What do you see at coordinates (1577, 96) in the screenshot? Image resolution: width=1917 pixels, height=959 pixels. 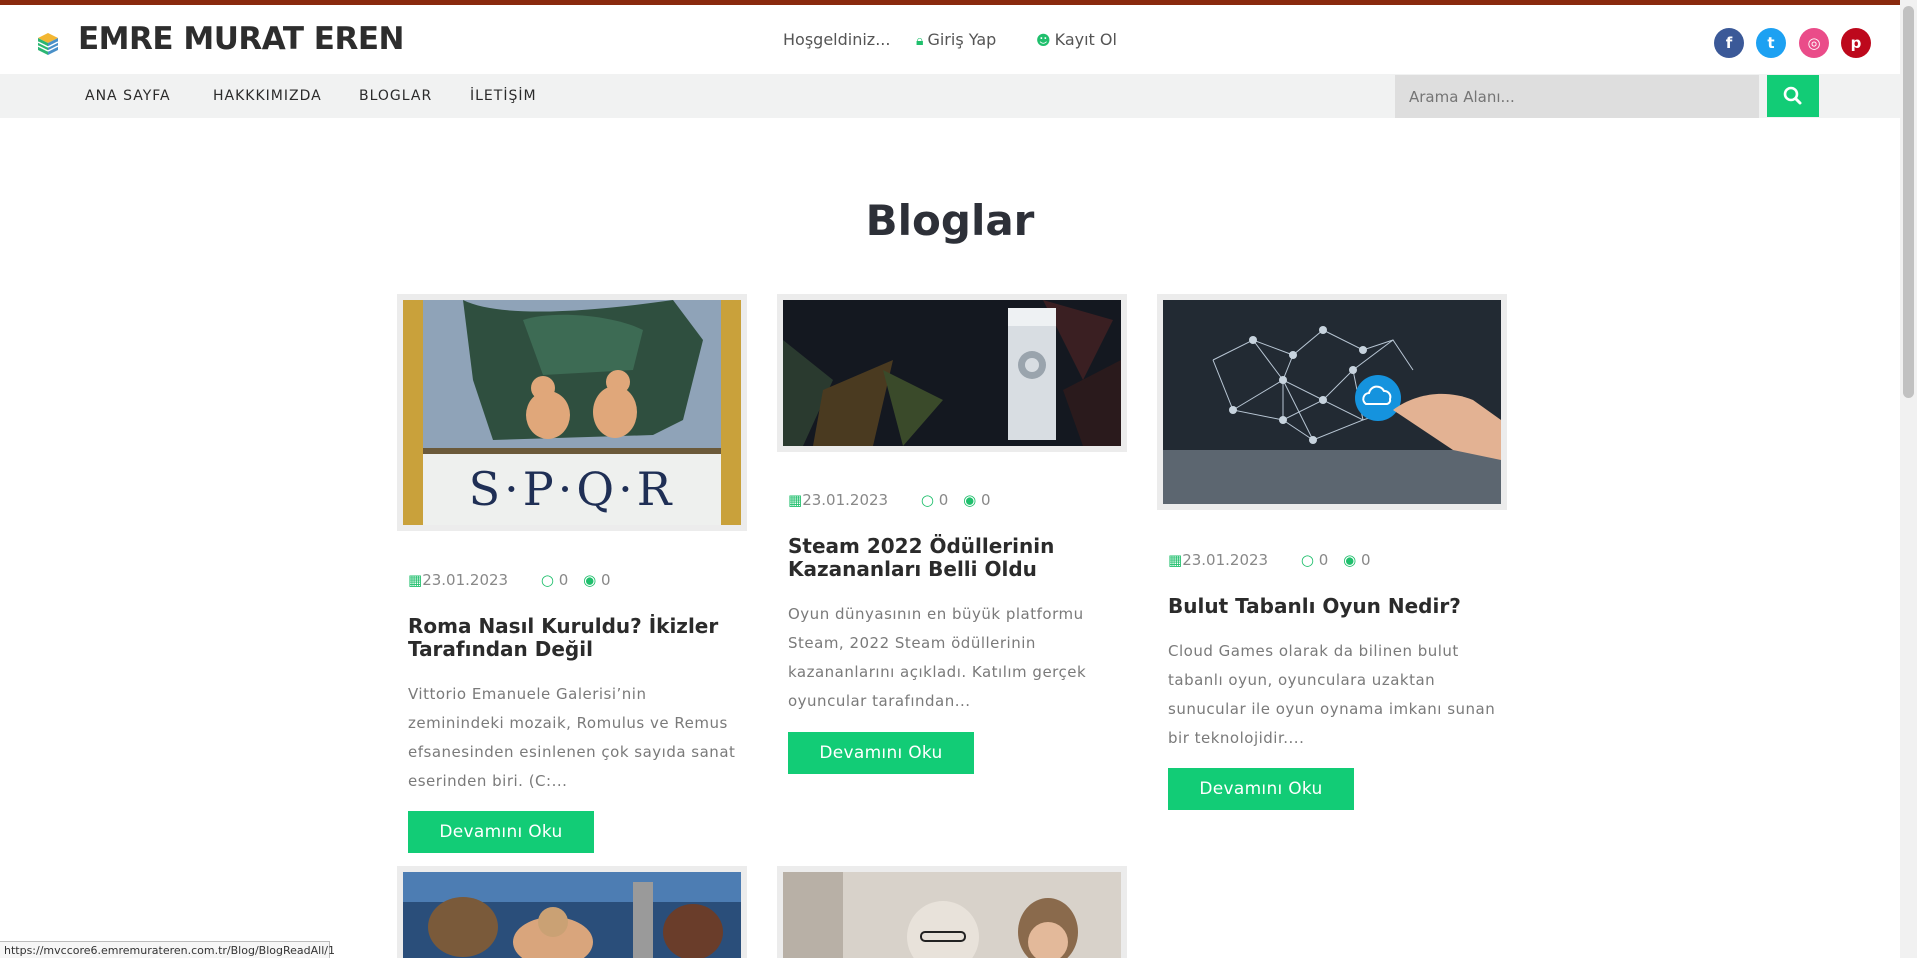 I see `search-input` at bounding box center [1577, 96].